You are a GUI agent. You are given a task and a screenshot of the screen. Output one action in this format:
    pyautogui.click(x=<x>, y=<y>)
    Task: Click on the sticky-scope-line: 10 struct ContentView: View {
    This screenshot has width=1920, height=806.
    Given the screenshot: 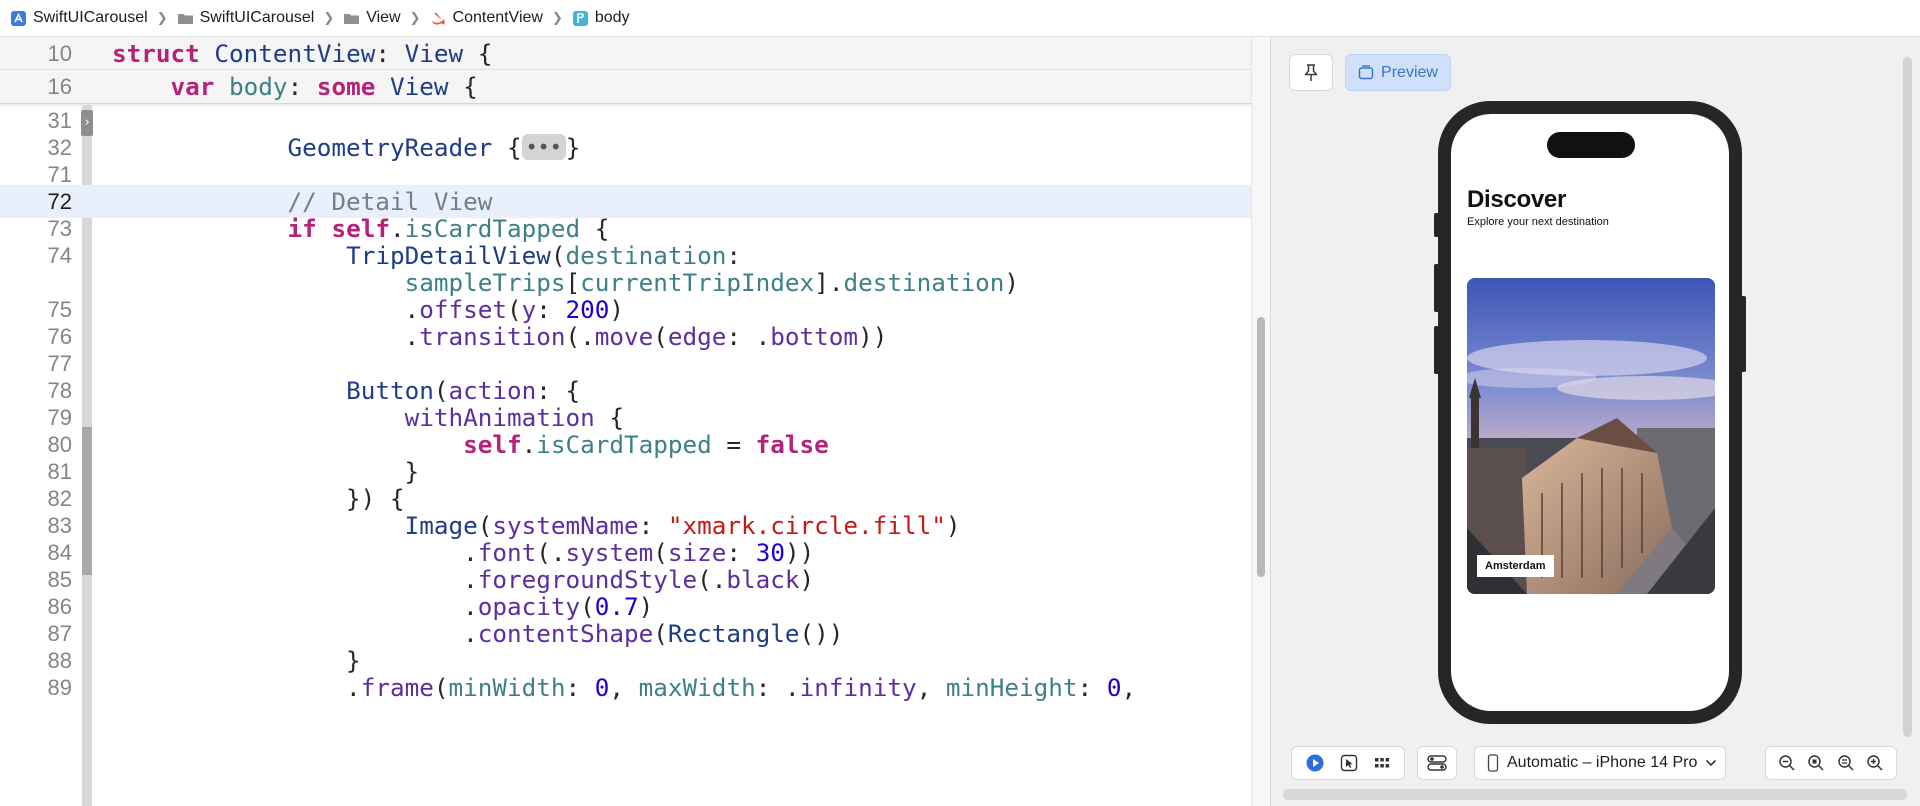 What is the action you would take?
    pyautogui.click(x=625, y=53)
    